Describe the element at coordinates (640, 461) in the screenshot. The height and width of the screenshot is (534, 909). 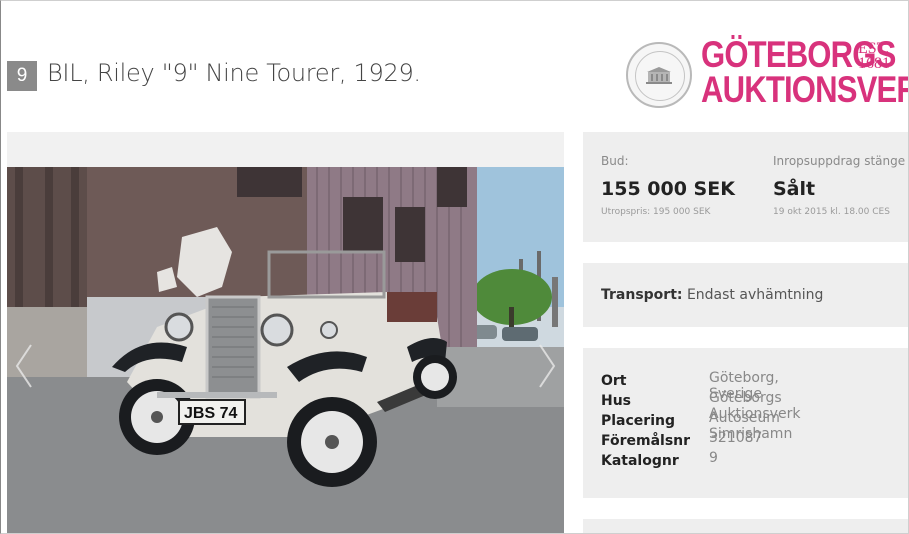
I see `detail-key: Katalognr` at that location.